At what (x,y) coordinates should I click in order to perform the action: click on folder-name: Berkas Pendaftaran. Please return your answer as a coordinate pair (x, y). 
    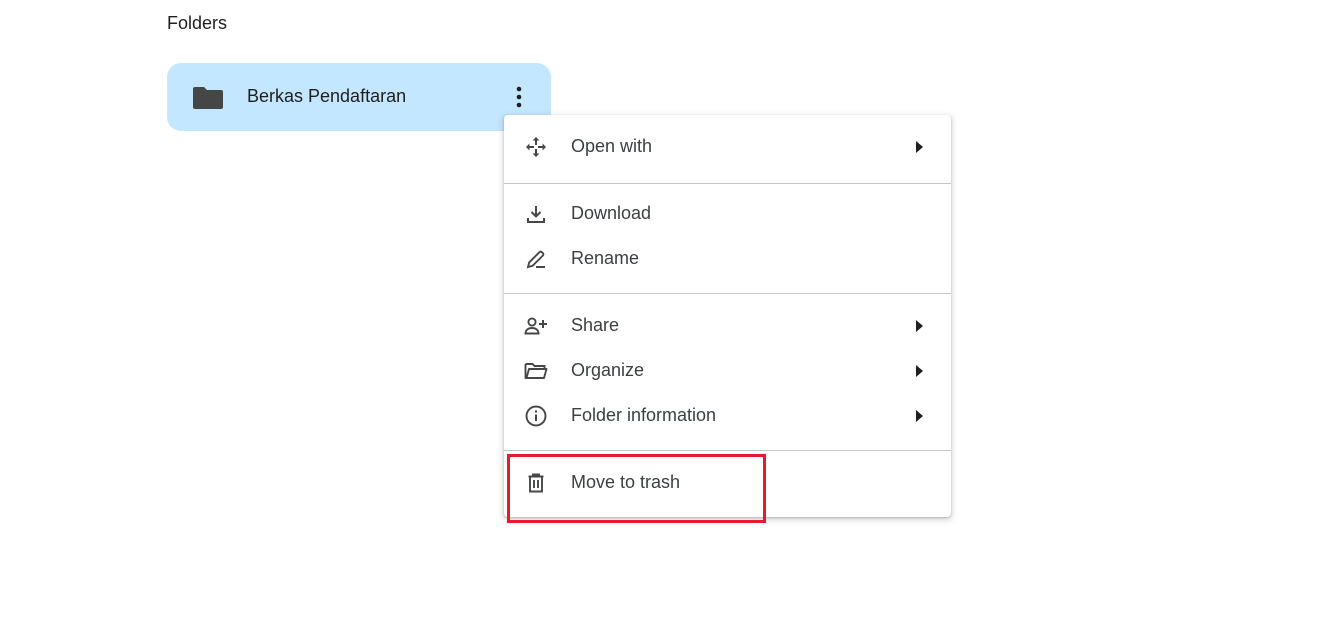
    Looking at the image, I should click on (327, 96).